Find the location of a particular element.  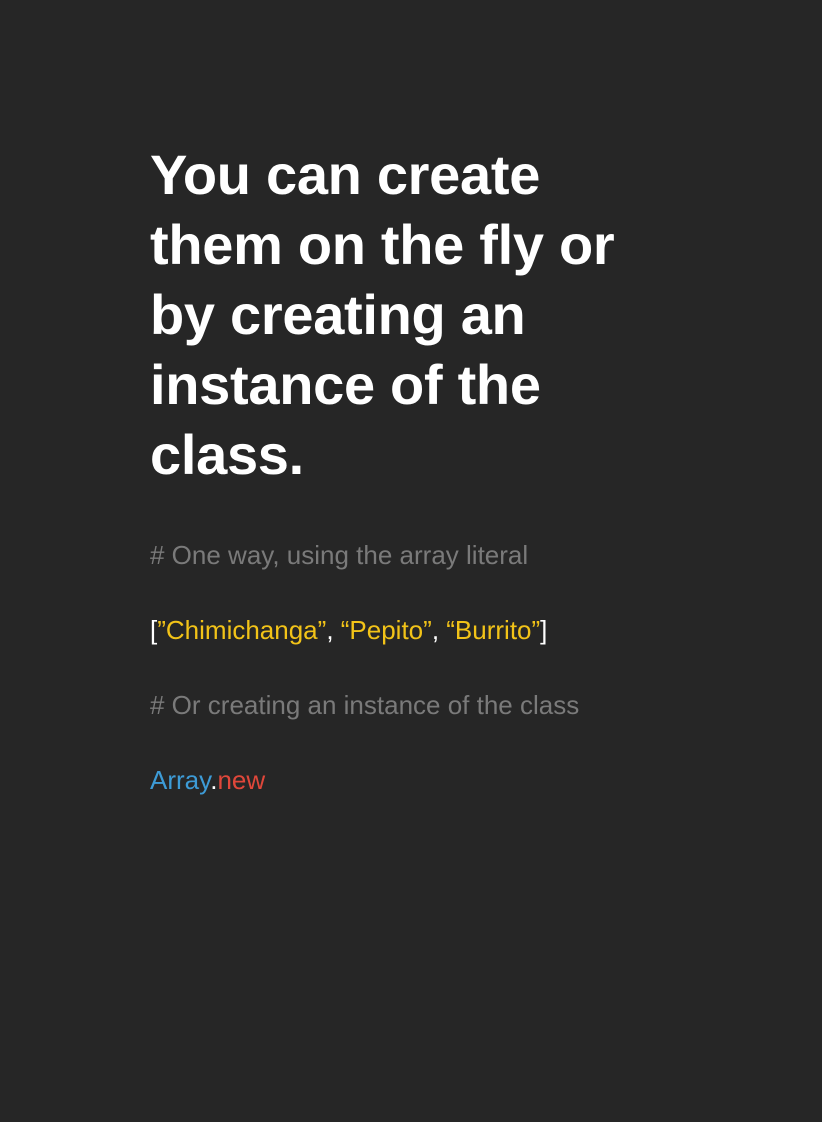

array-item-string: “Burrito” is located at coordinates (493, 630).